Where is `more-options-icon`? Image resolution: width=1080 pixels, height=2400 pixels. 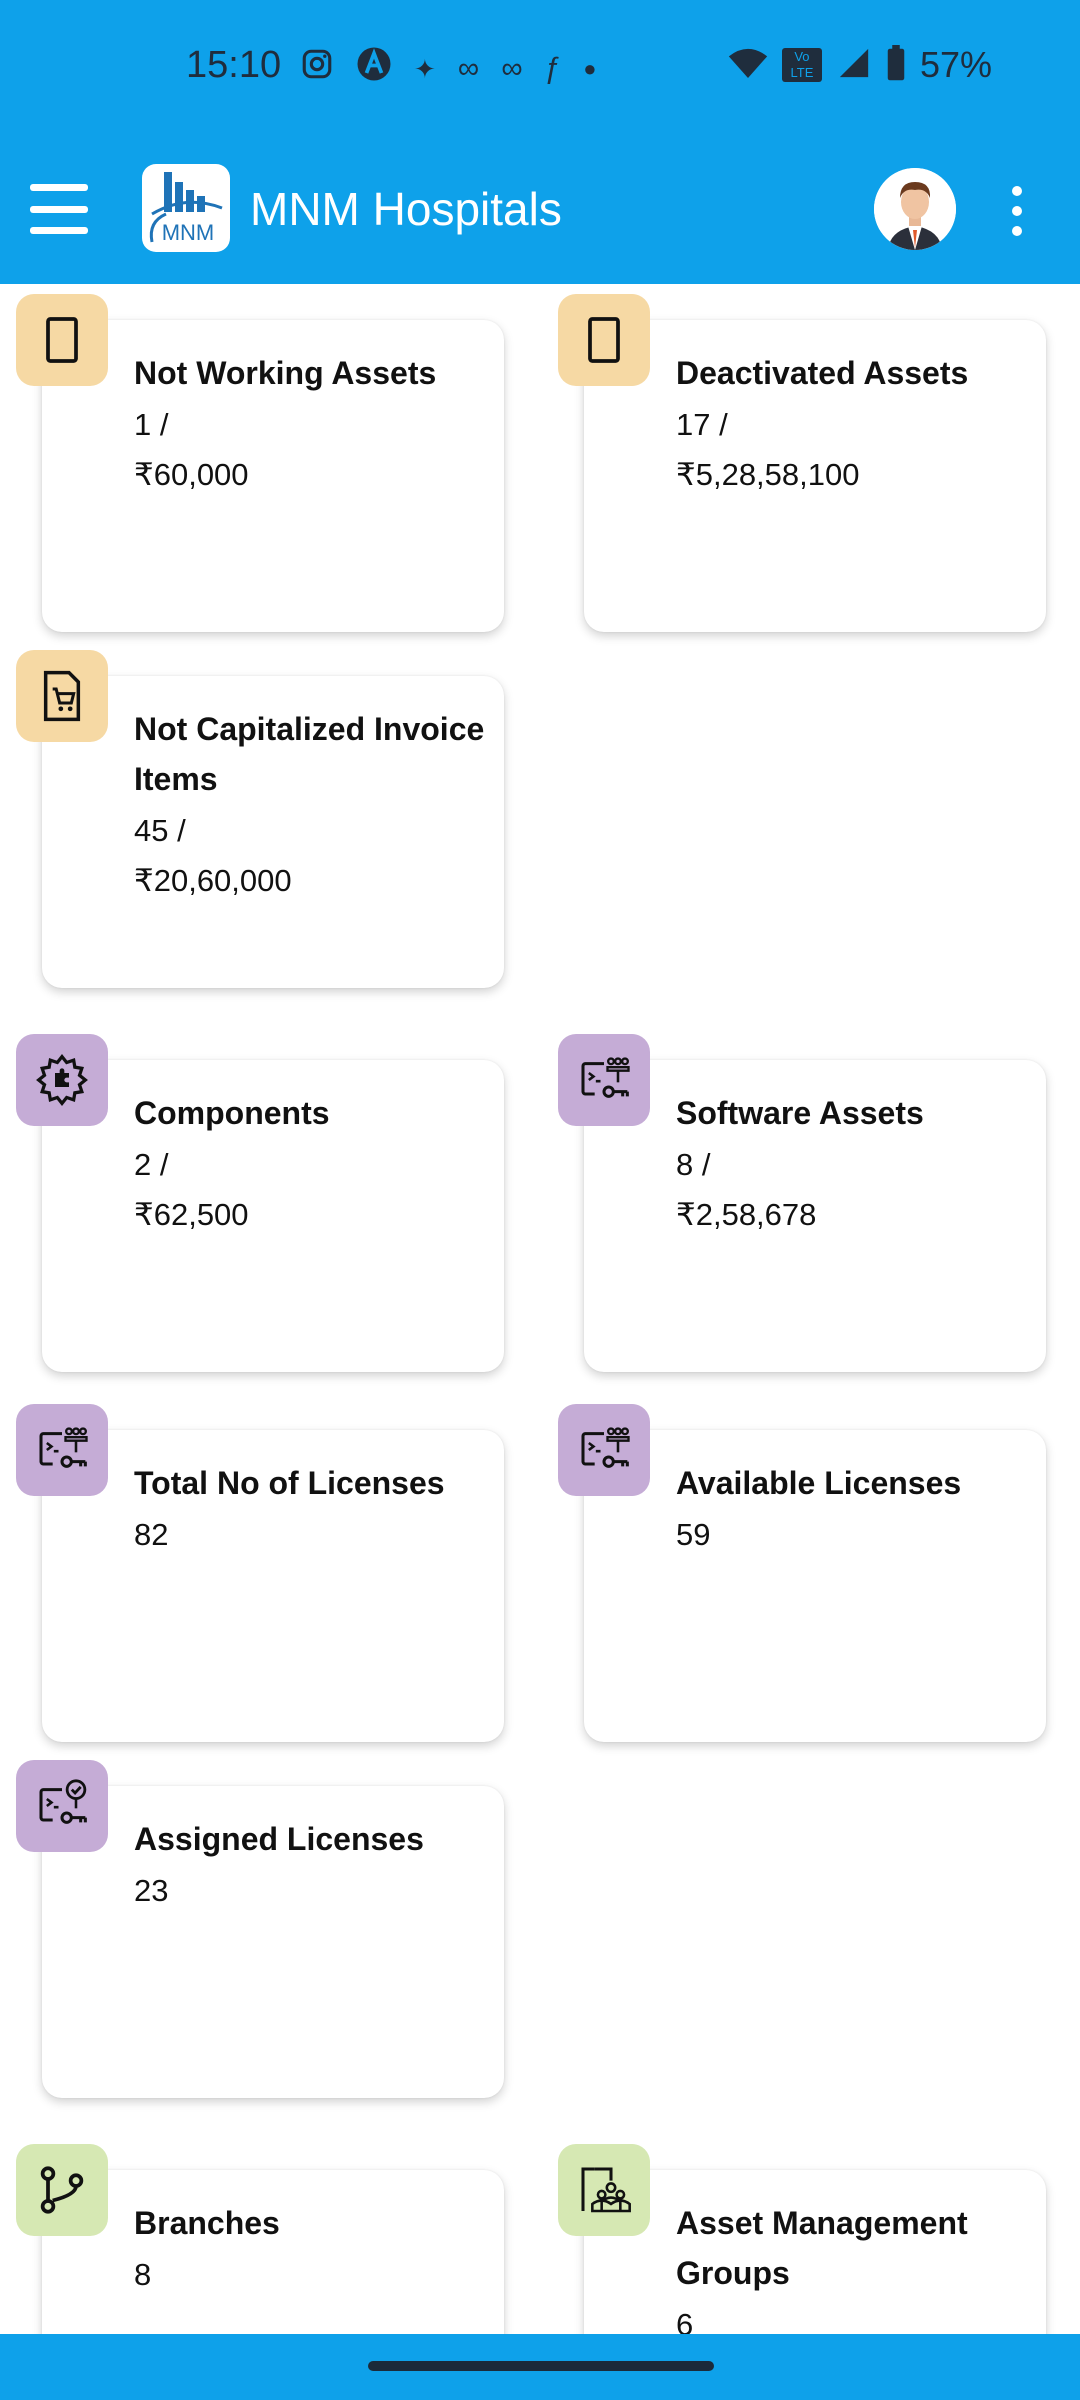
more-options-icon is located at coordinates (1017, 211).